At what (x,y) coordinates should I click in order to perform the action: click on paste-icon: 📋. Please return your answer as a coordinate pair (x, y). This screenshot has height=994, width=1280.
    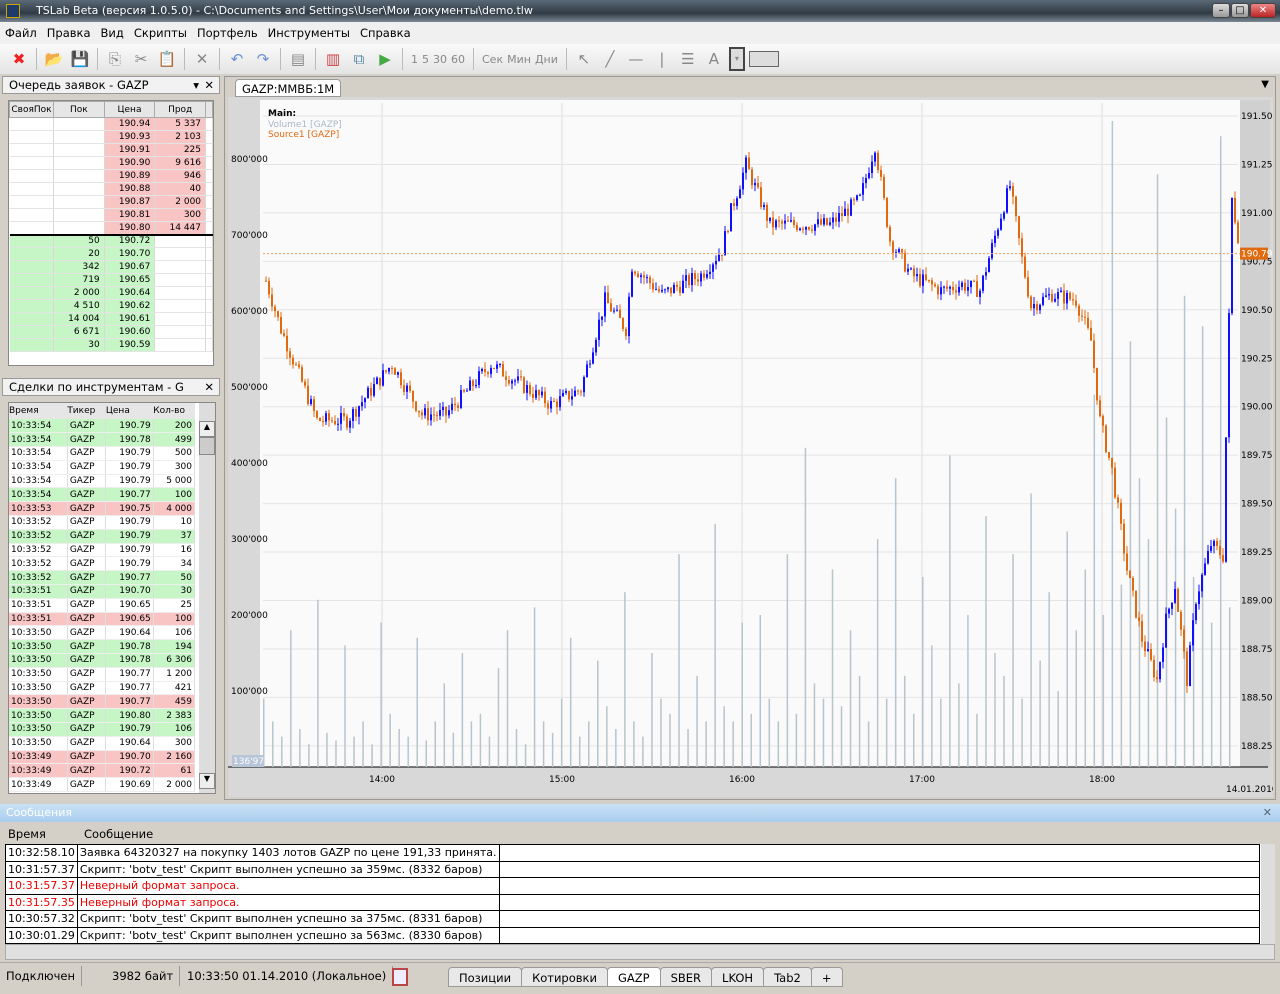
    Looking at the image, I should click on (167, 59).